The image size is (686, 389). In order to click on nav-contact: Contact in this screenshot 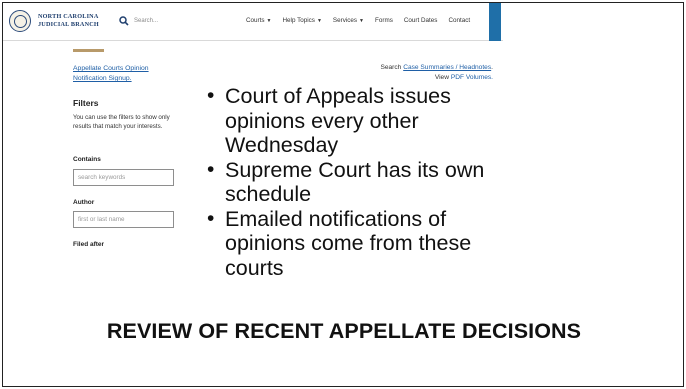, I will do `click(459, 20)`.